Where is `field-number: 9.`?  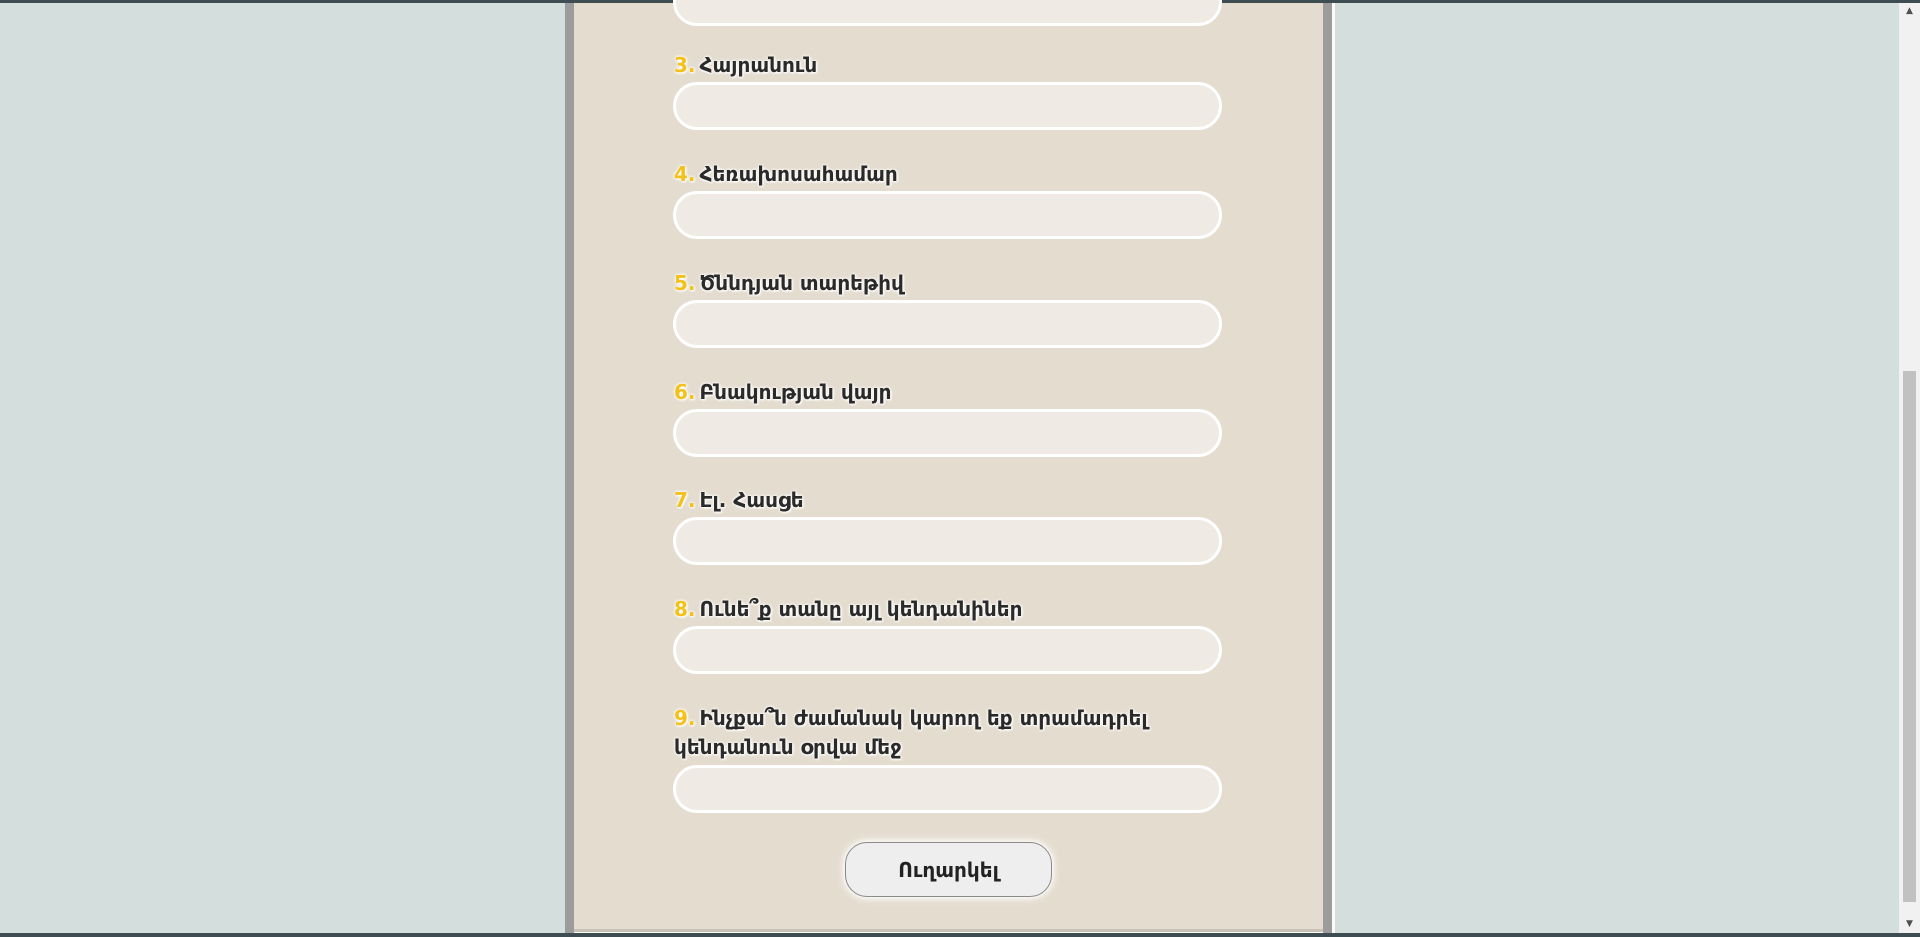 field-number: 9. is located at coordinates (685, 718).